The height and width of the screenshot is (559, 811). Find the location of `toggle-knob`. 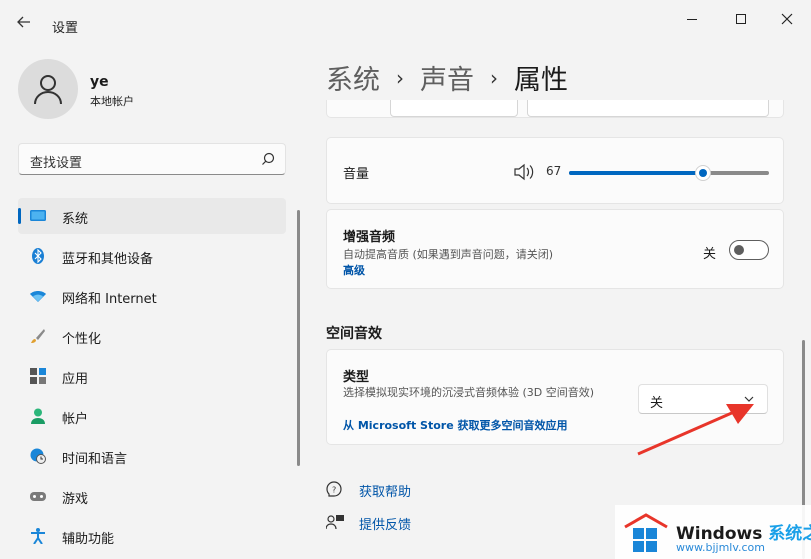

toggle-knob is located at coordinates (739, 250).